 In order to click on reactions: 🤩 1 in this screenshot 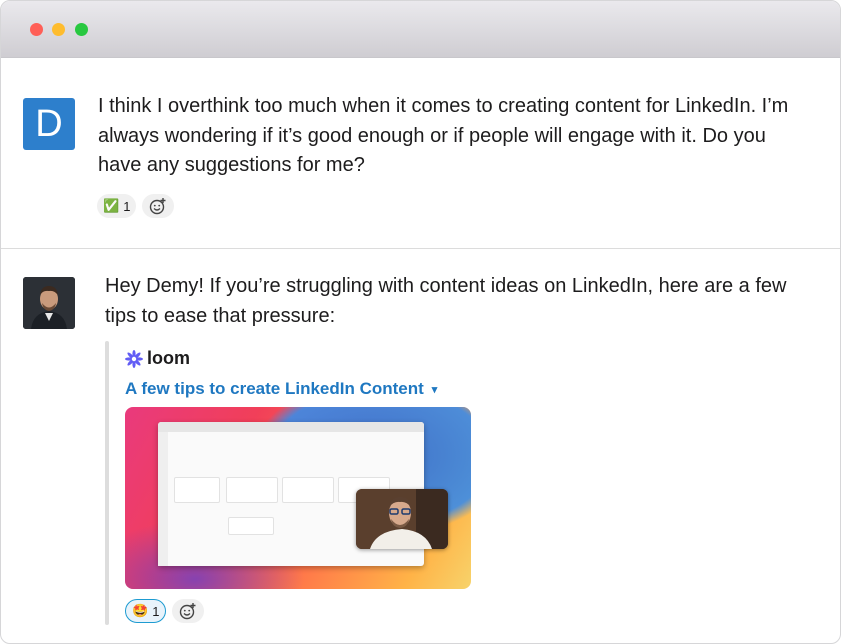, I will do `click(165, 611)`.